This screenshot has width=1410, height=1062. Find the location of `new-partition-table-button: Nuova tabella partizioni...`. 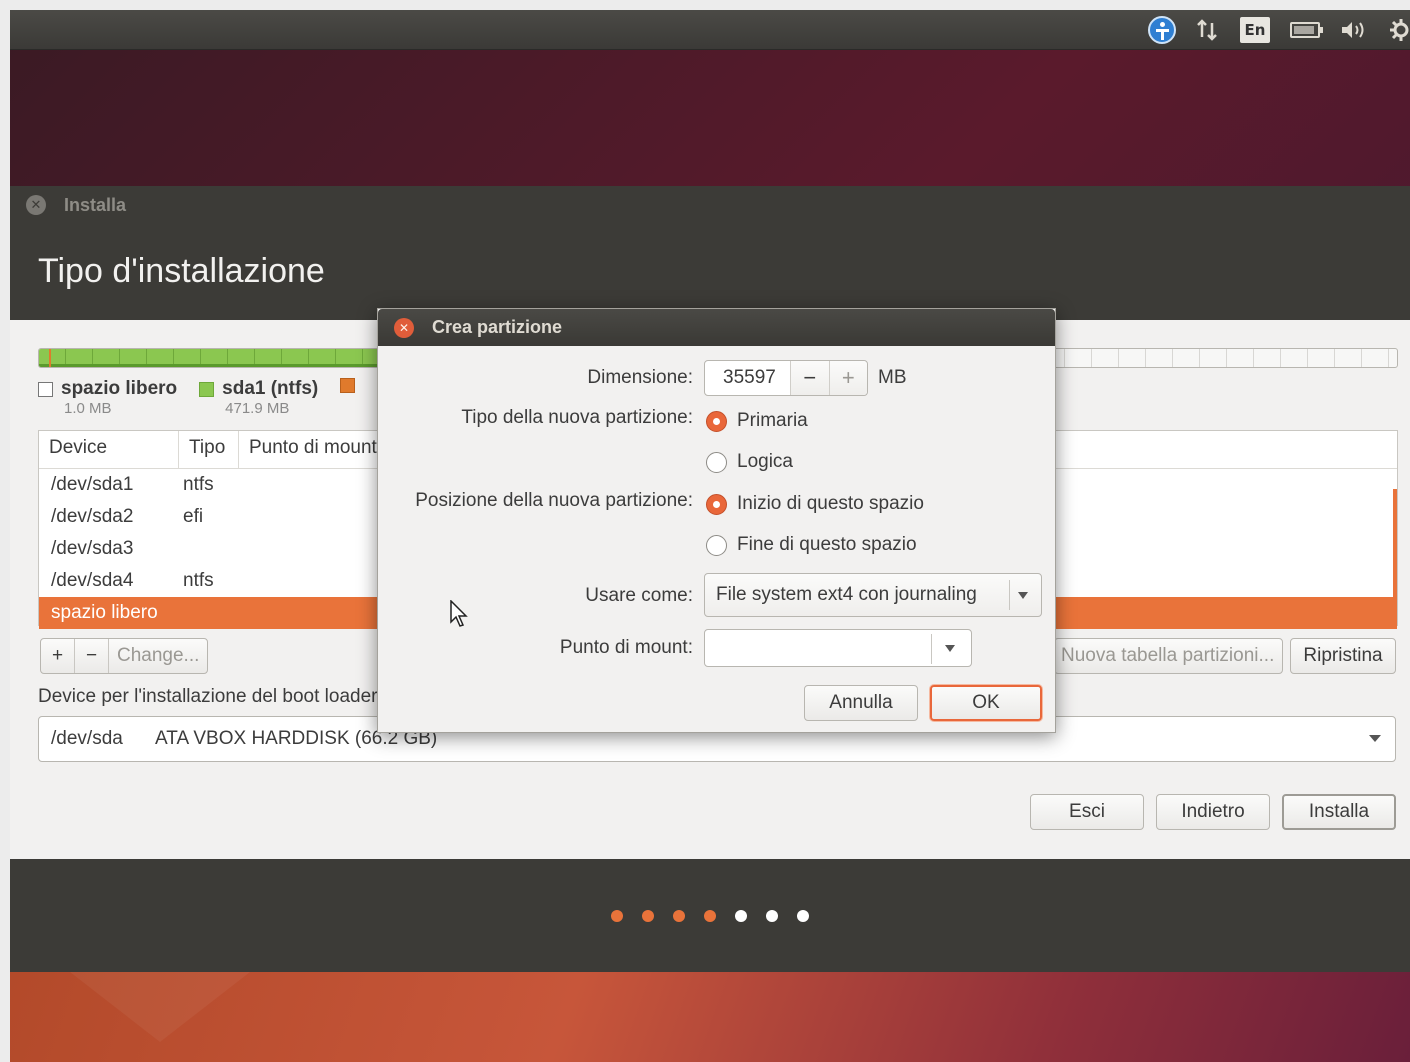

new-partition-table-button: Nuova tabella partizioni... is located at coordinates (1169, 656).